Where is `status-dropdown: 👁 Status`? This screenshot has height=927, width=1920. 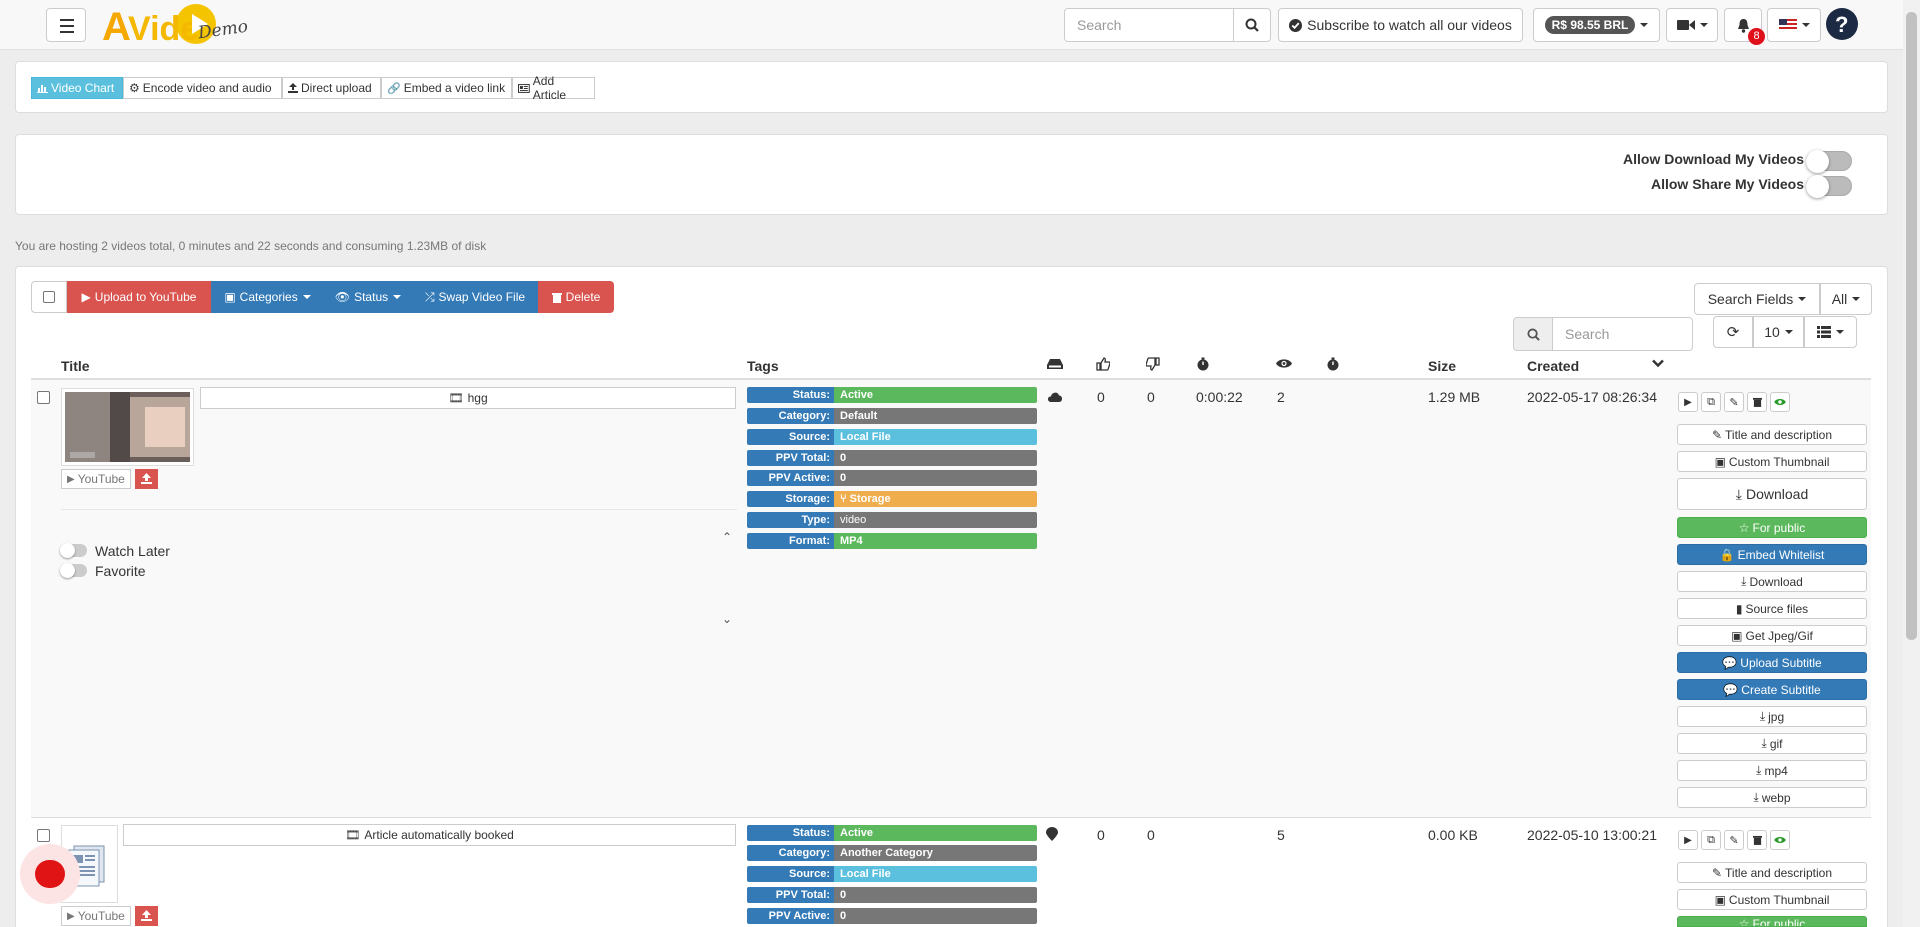 status-dropdown: 👁 Status is located at coordinates (368, 297).